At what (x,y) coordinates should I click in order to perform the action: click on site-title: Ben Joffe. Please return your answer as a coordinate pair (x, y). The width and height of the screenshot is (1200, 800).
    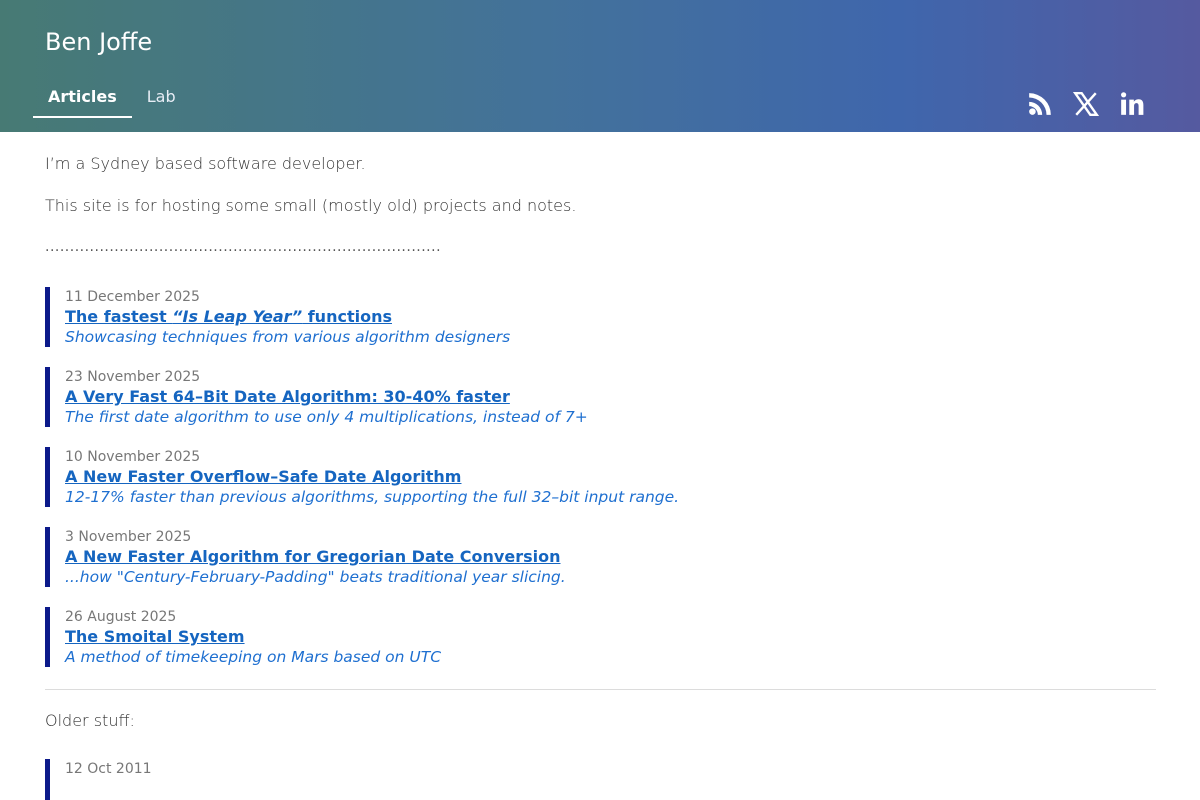
    Looking at the image, I should click on (98, 42).